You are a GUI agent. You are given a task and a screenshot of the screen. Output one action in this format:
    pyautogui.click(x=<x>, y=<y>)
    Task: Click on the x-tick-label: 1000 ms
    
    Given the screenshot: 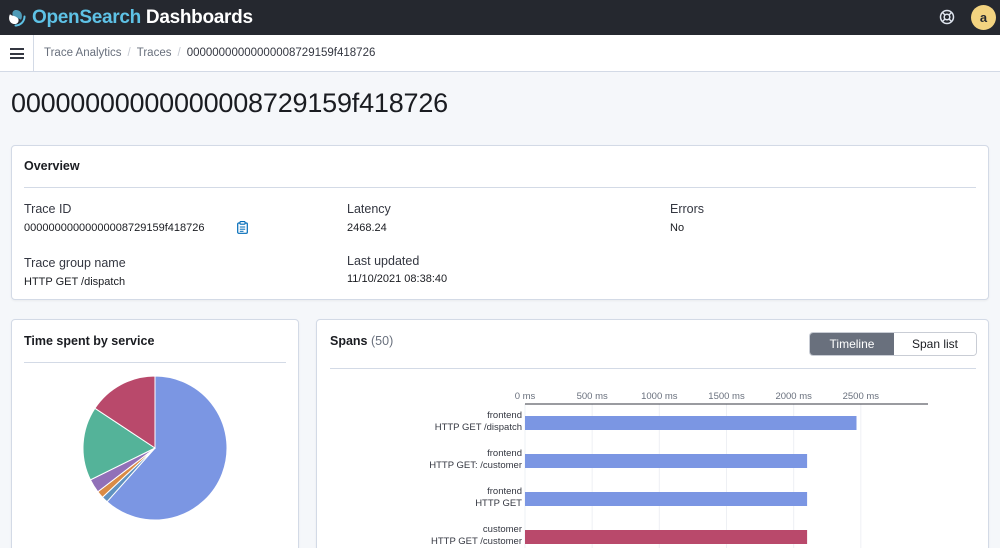 What is the action you would take?
    pyautogui.click(x=659, y=396)
    